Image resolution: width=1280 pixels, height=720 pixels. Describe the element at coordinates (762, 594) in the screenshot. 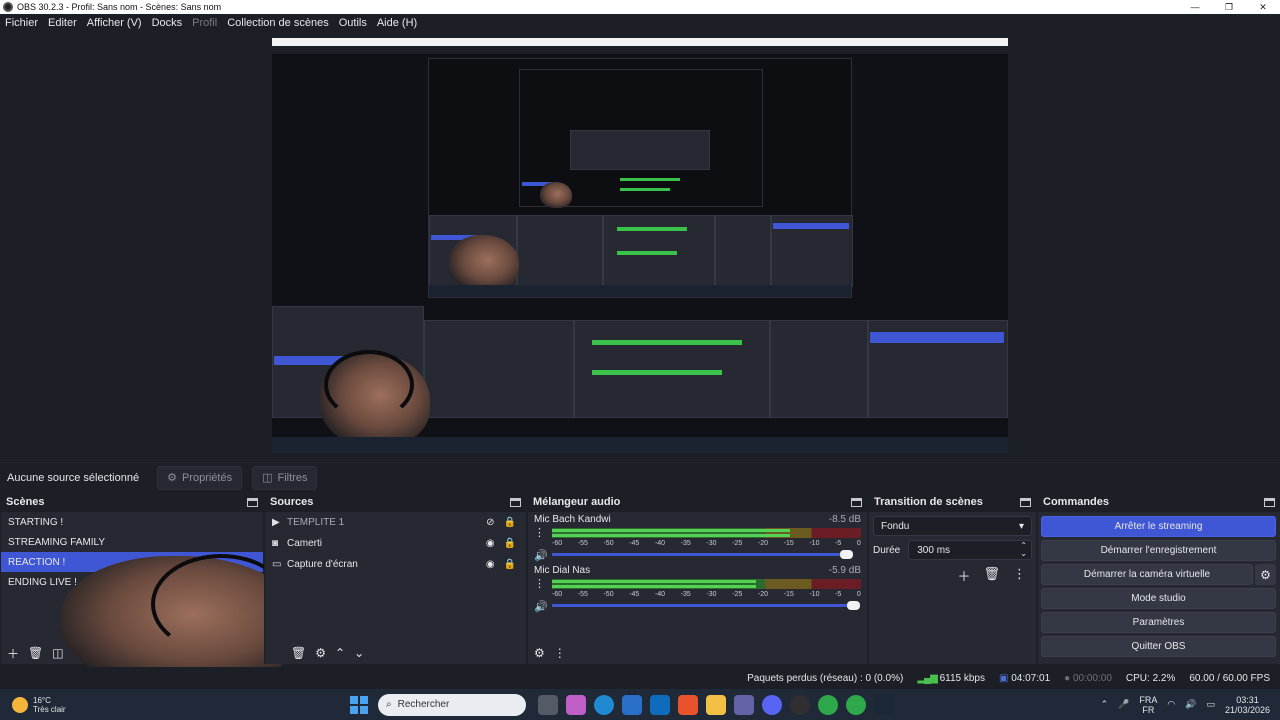

I see `meter-tick-label: -20` at that location.